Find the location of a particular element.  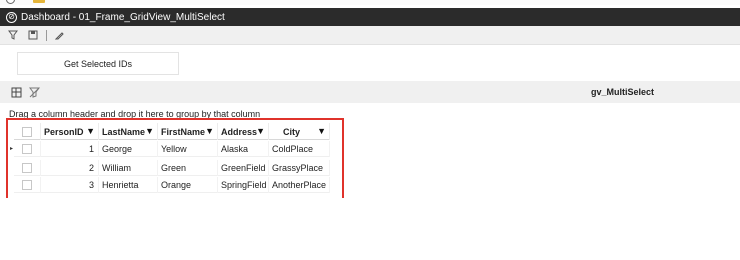

table-row: 2 William Green GreenField GrassyPlace is located at coordinates (172, 168).